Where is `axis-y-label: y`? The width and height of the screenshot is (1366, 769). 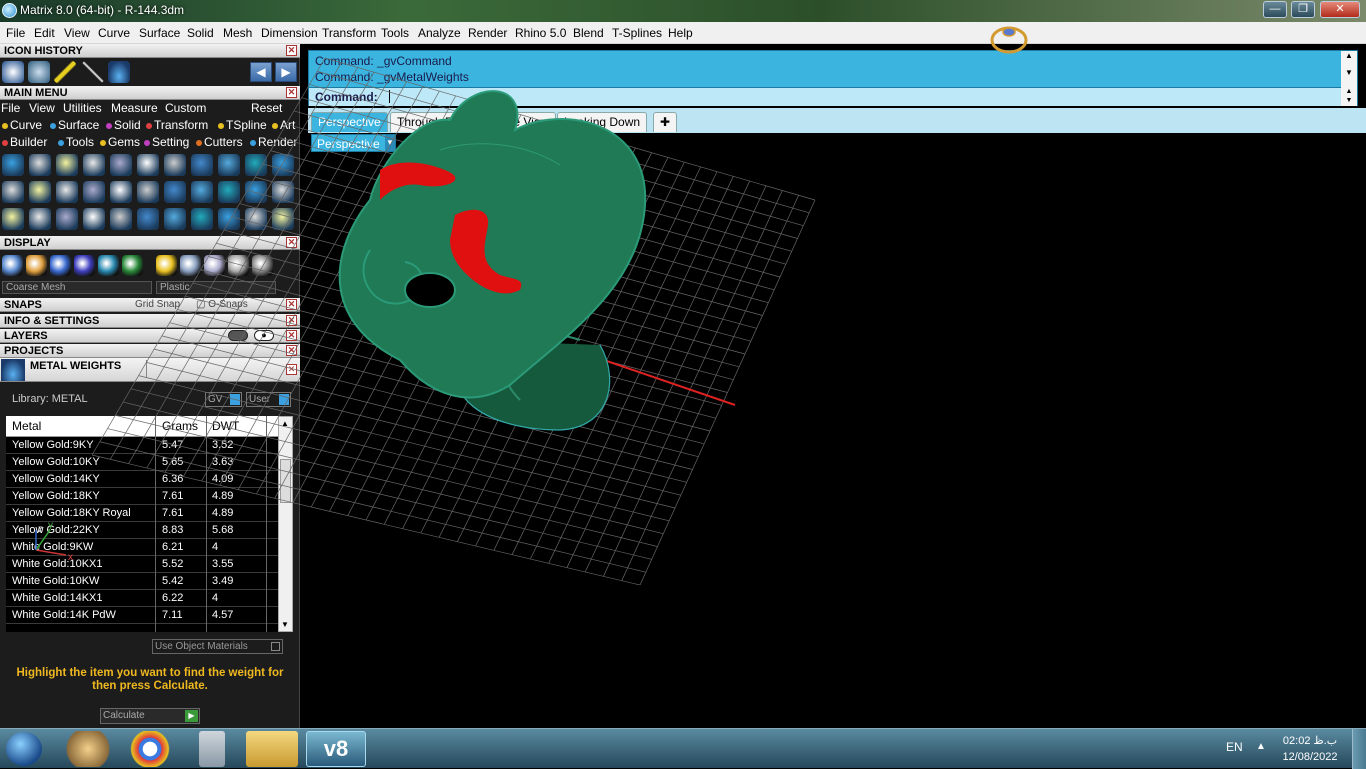 axis-y-label: y is located at coordinates (50, 525).